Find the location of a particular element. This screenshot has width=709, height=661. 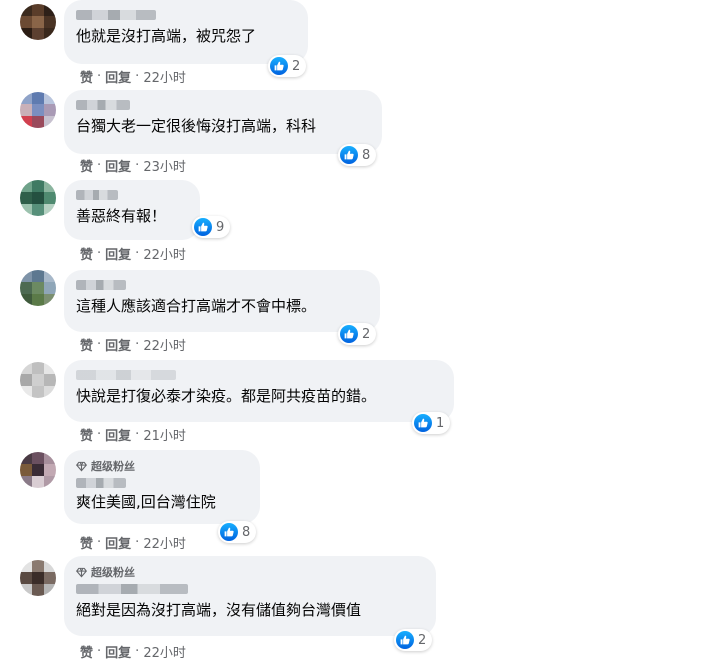

timestamp: 23小时 is located at coordinates (164, 165).